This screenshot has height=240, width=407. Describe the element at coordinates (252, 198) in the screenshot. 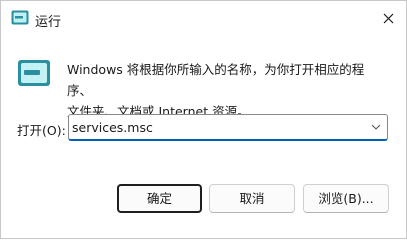

I see `cancel-button: 取消` at that location.